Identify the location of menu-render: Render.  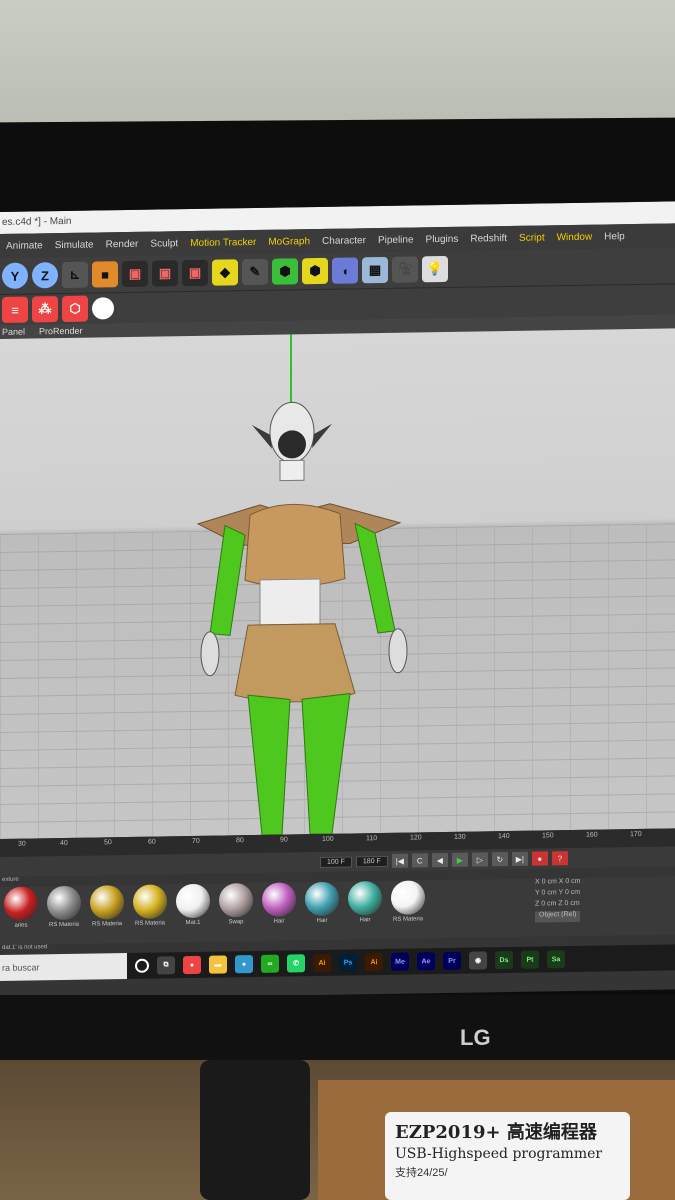
(122, 244).